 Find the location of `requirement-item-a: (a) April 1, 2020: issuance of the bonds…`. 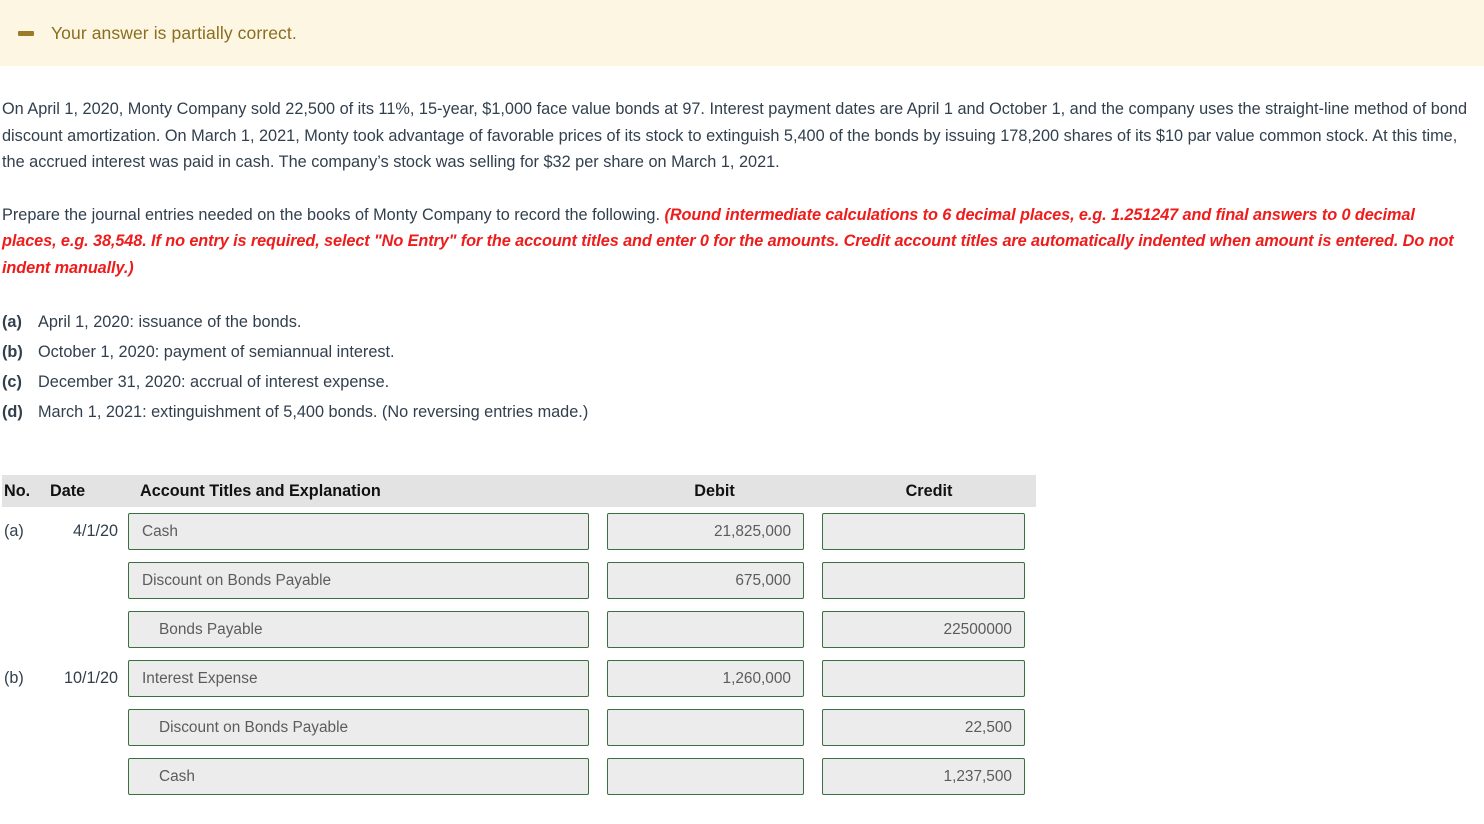

requirement-item-a: (a) April 1, 2020: issuance of the bonds… is located at coordinates (740, 322).